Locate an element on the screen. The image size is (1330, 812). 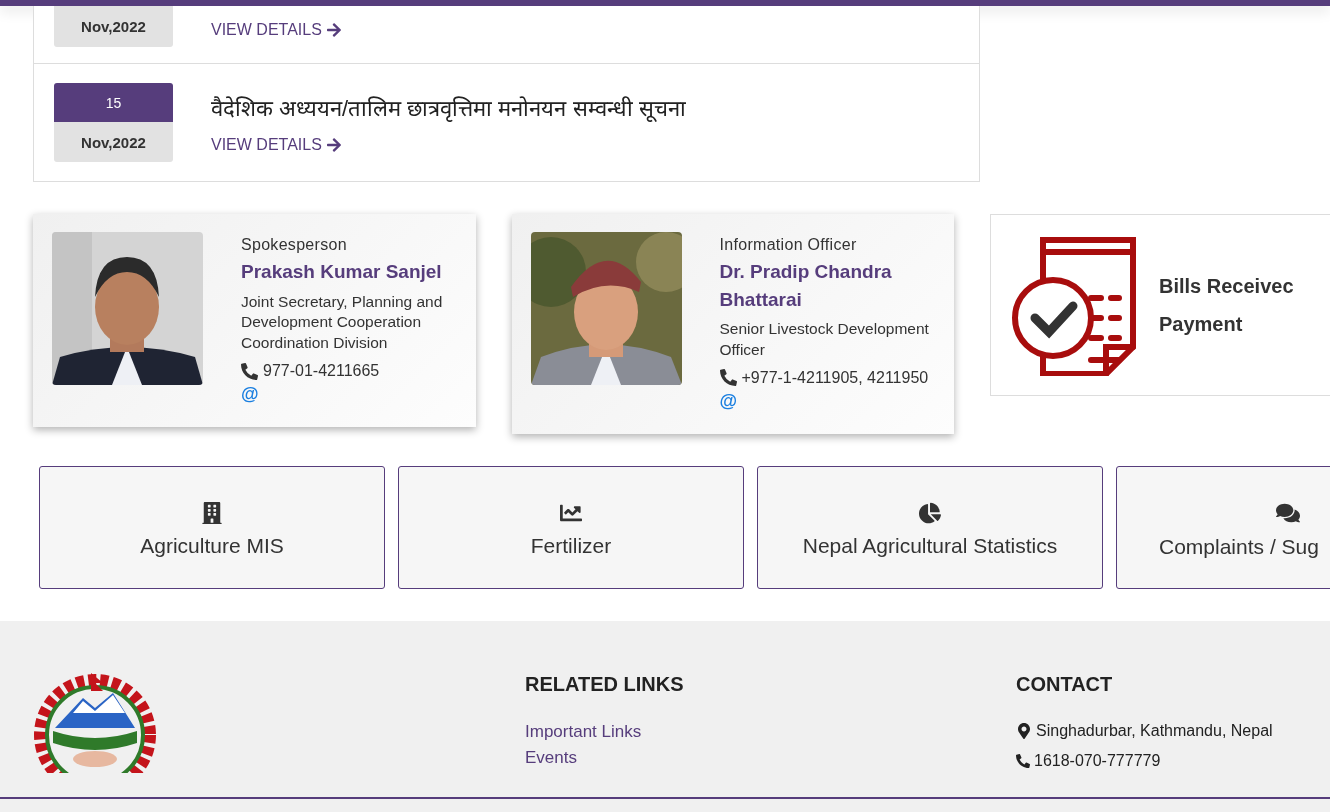
contact-phone: 1618-070-777779 is located at coordinates (1097, 760).